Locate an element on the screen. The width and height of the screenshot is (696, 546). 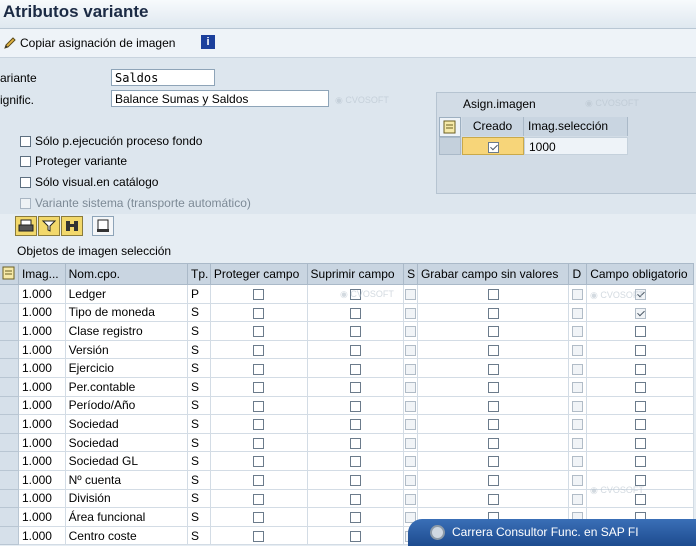
option-protect-variant: Proteger variante is located at coordinates (73, 161).